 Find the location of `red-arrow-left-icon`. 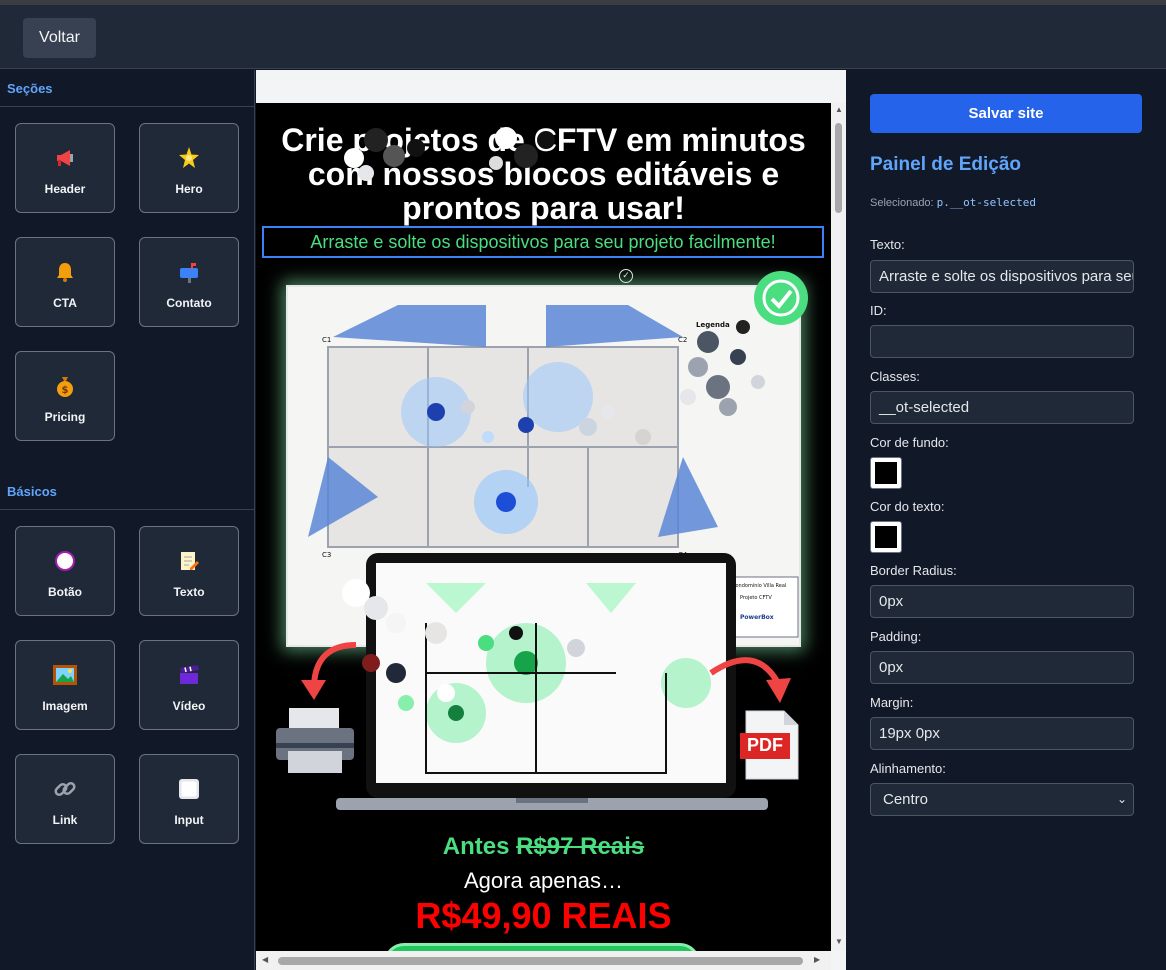

red-arrow-left-icon is located at coordinates (329, 671).